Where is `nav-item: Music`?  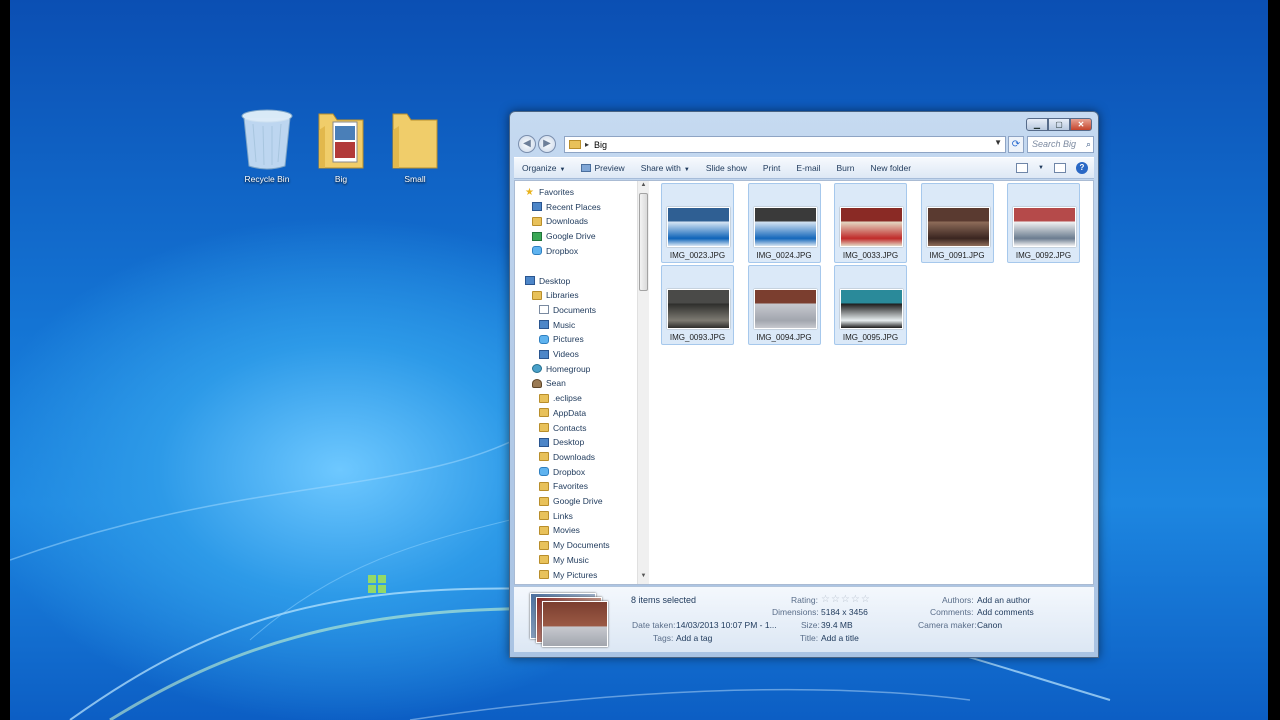 nav-item: Music is located at coordinates (557, 325).